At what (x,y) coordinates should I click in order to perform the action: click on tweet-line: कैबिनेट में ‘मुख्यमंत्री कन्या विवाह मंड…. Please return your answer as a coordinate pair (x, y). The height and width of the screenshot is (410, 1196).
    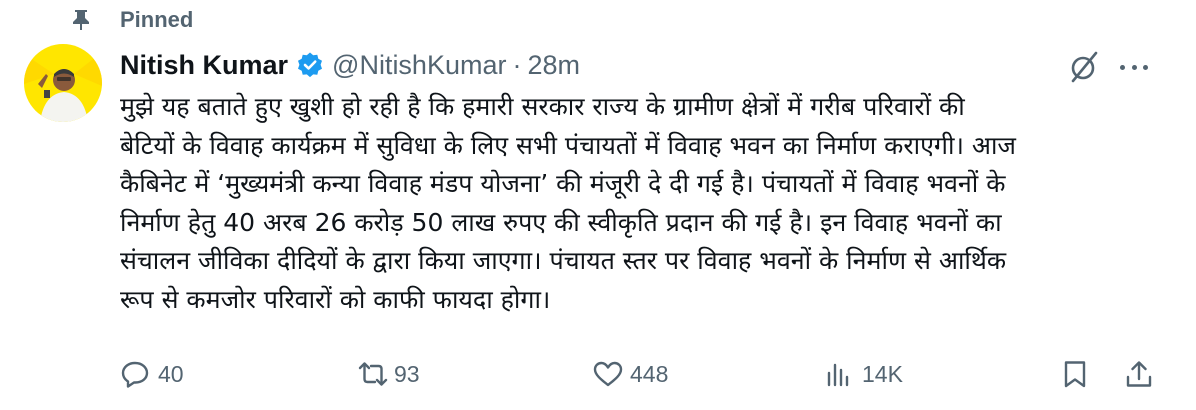
    Looking at the image, I should click on (563, 183).